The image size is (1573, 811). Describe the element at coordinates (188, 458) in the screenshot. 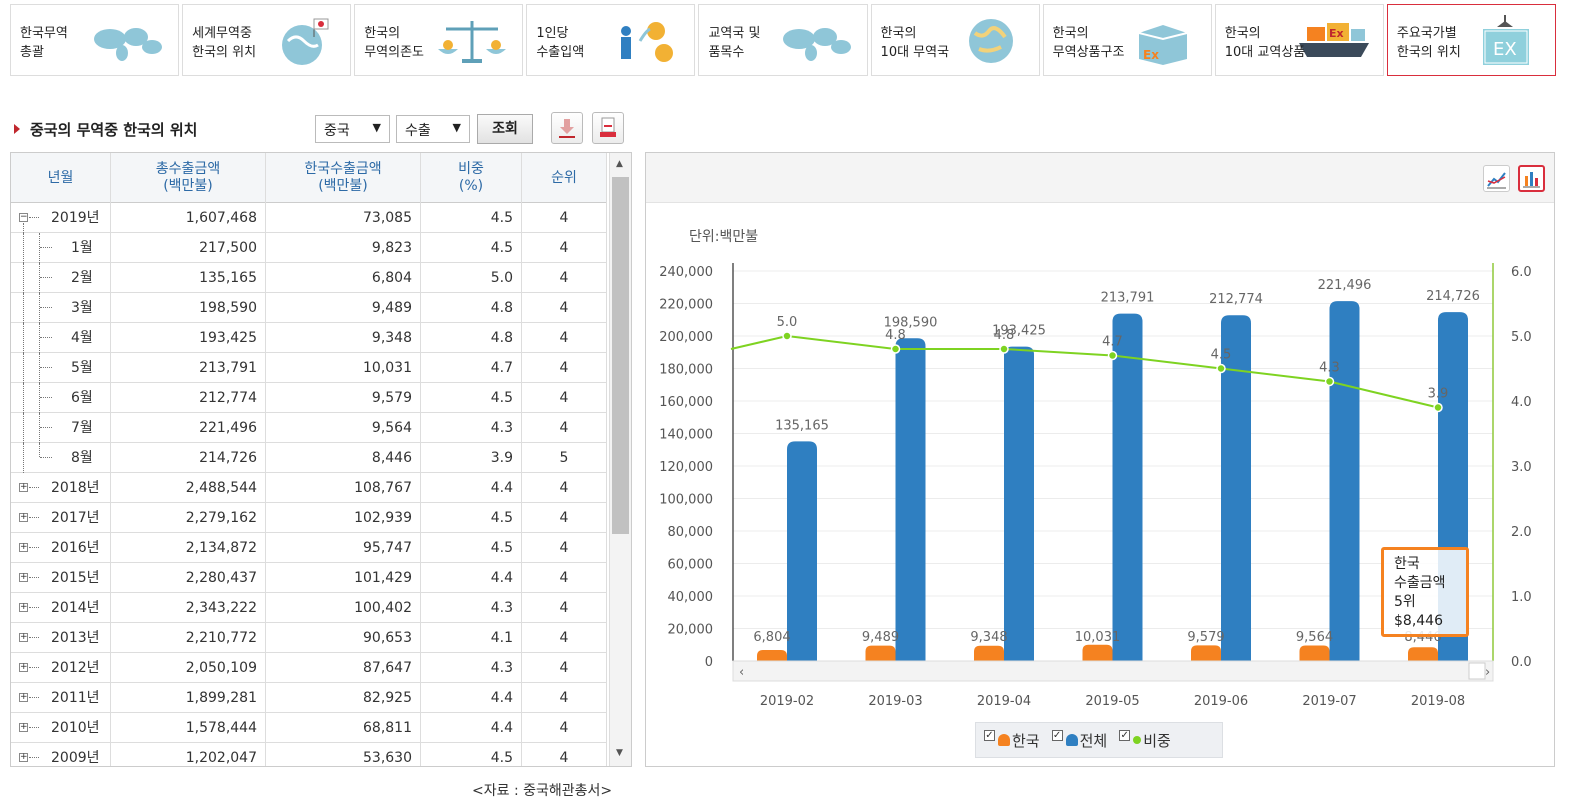

I see `cell-total-export: 214,726` at that location.